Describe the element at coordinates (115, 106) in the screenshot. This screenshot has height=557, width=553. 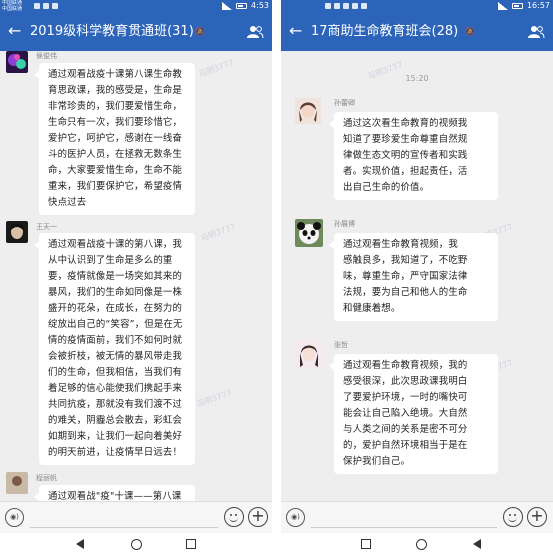
I see `message-text: 非常珍贵的，我们要爱惜生命，` at that location.